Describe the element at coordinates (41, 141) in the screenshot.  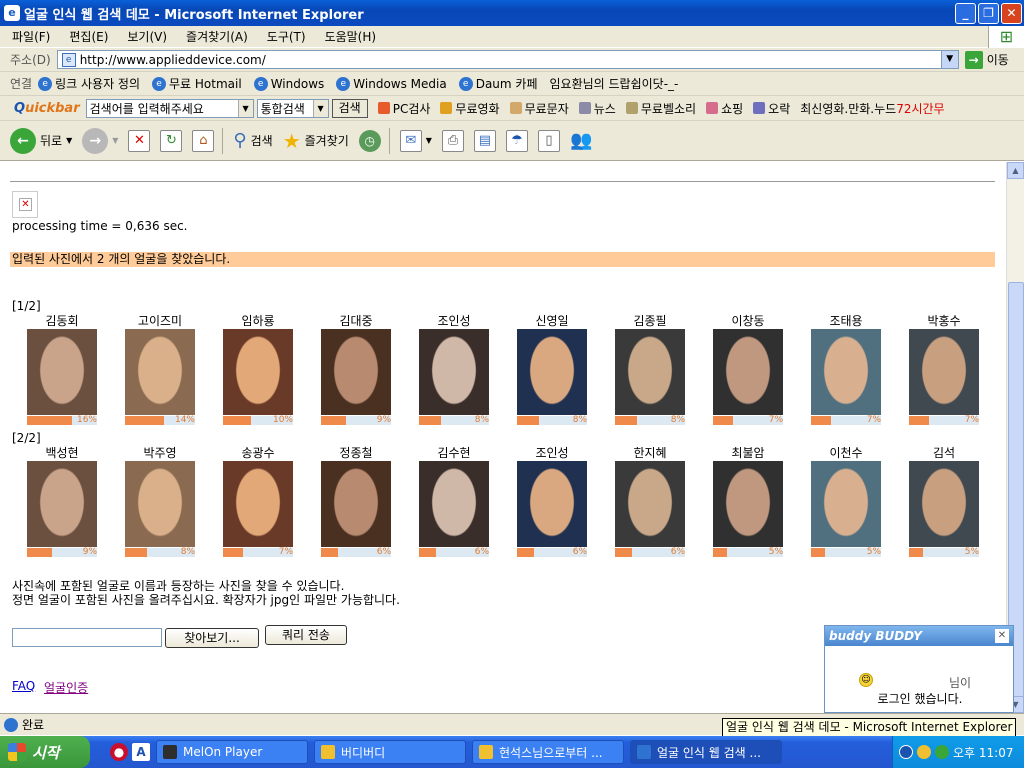
I see `back-button: ← 뒤로 ▼` at that location.